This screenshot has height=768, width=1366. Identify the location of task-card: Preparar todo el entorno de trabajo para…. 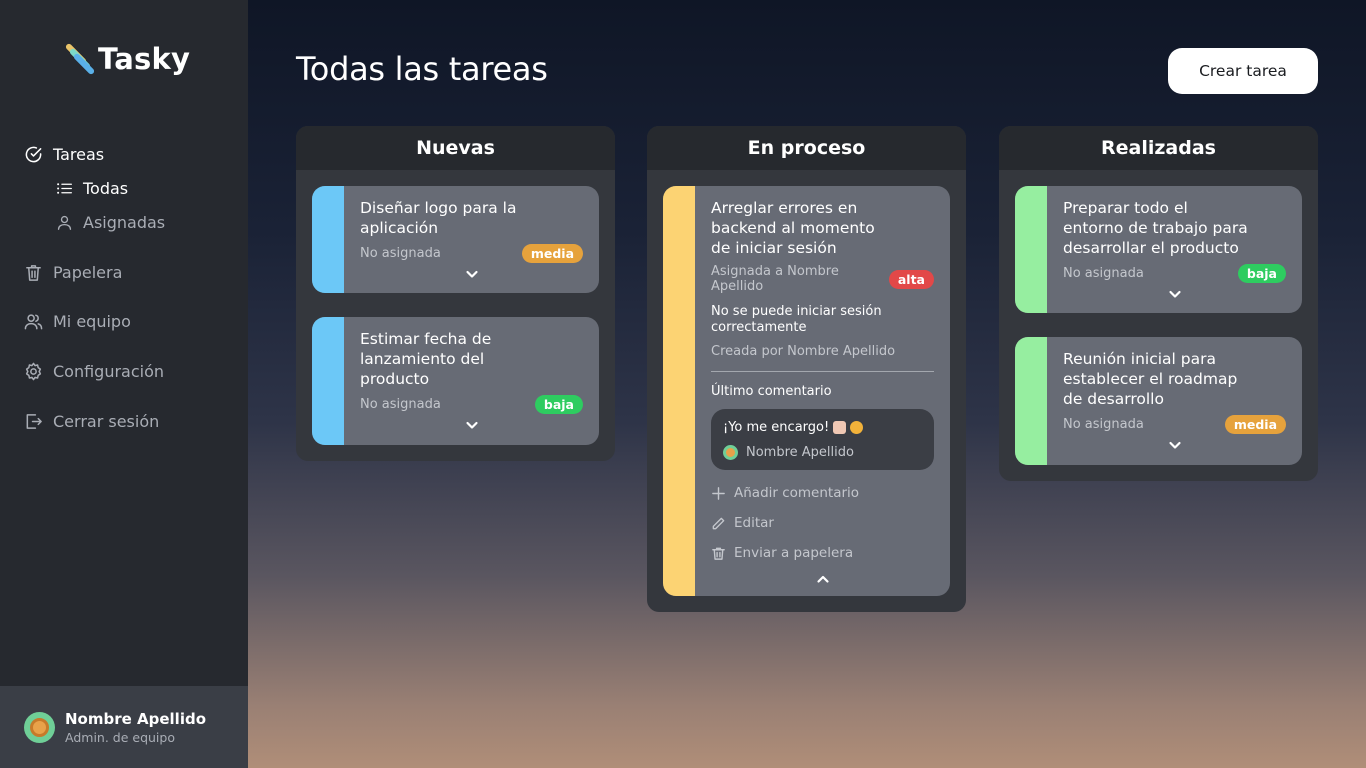
(1158, 249).